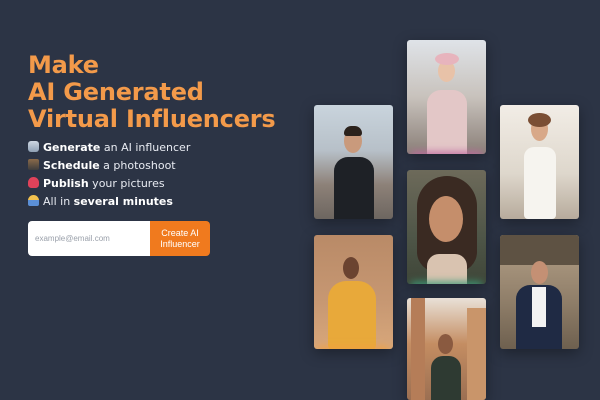  I want to click on jacket-shape, so click(446, 378).